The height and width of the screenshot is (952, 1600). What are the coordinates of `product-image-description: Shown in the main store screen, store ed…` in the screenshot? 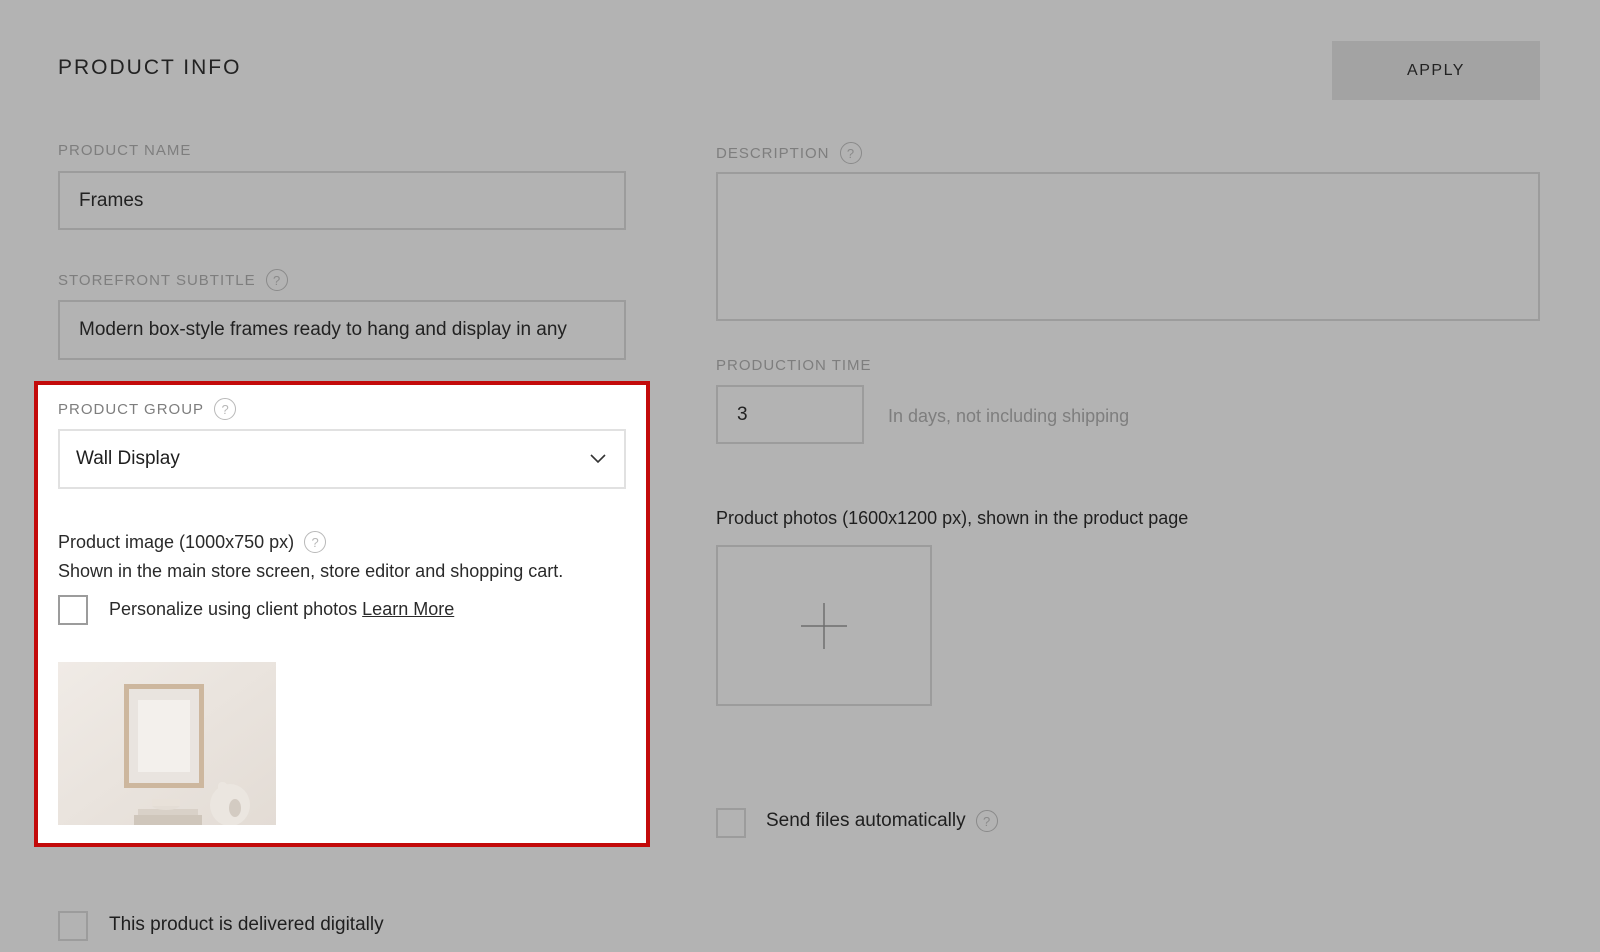 It's located at (311, 571).